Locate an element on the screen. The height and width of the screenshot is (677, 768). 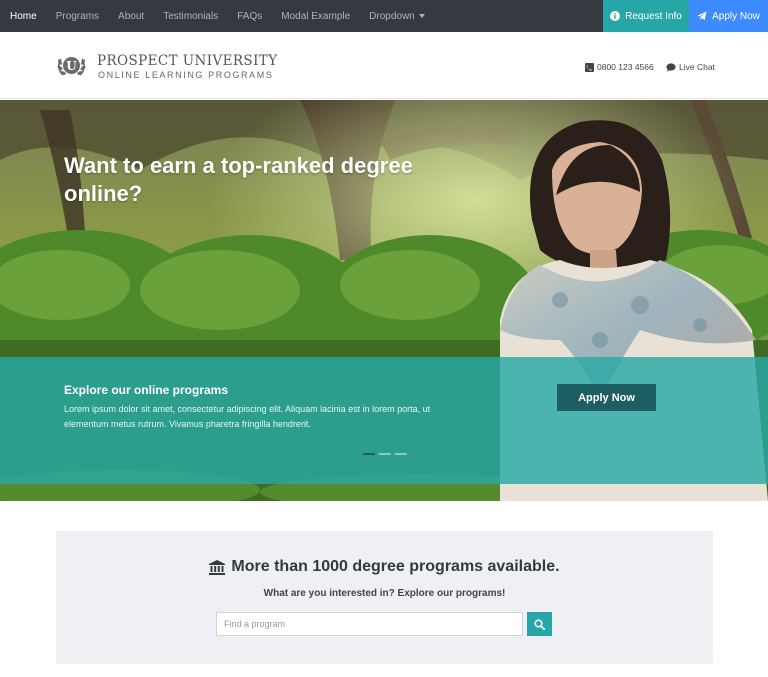
phone-link: 0800 123 4566 is located at coordinates (619, 67).